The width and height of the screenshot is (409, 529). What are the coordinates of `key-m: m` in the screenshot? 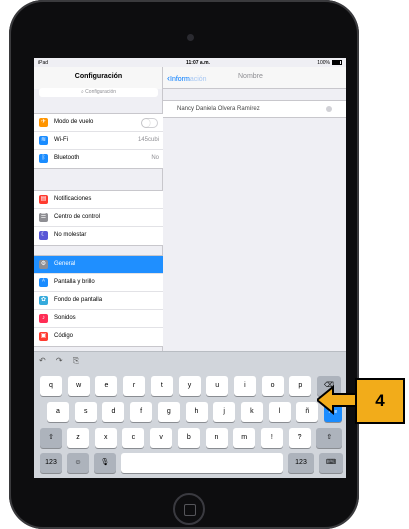 It's located at (244, 438).